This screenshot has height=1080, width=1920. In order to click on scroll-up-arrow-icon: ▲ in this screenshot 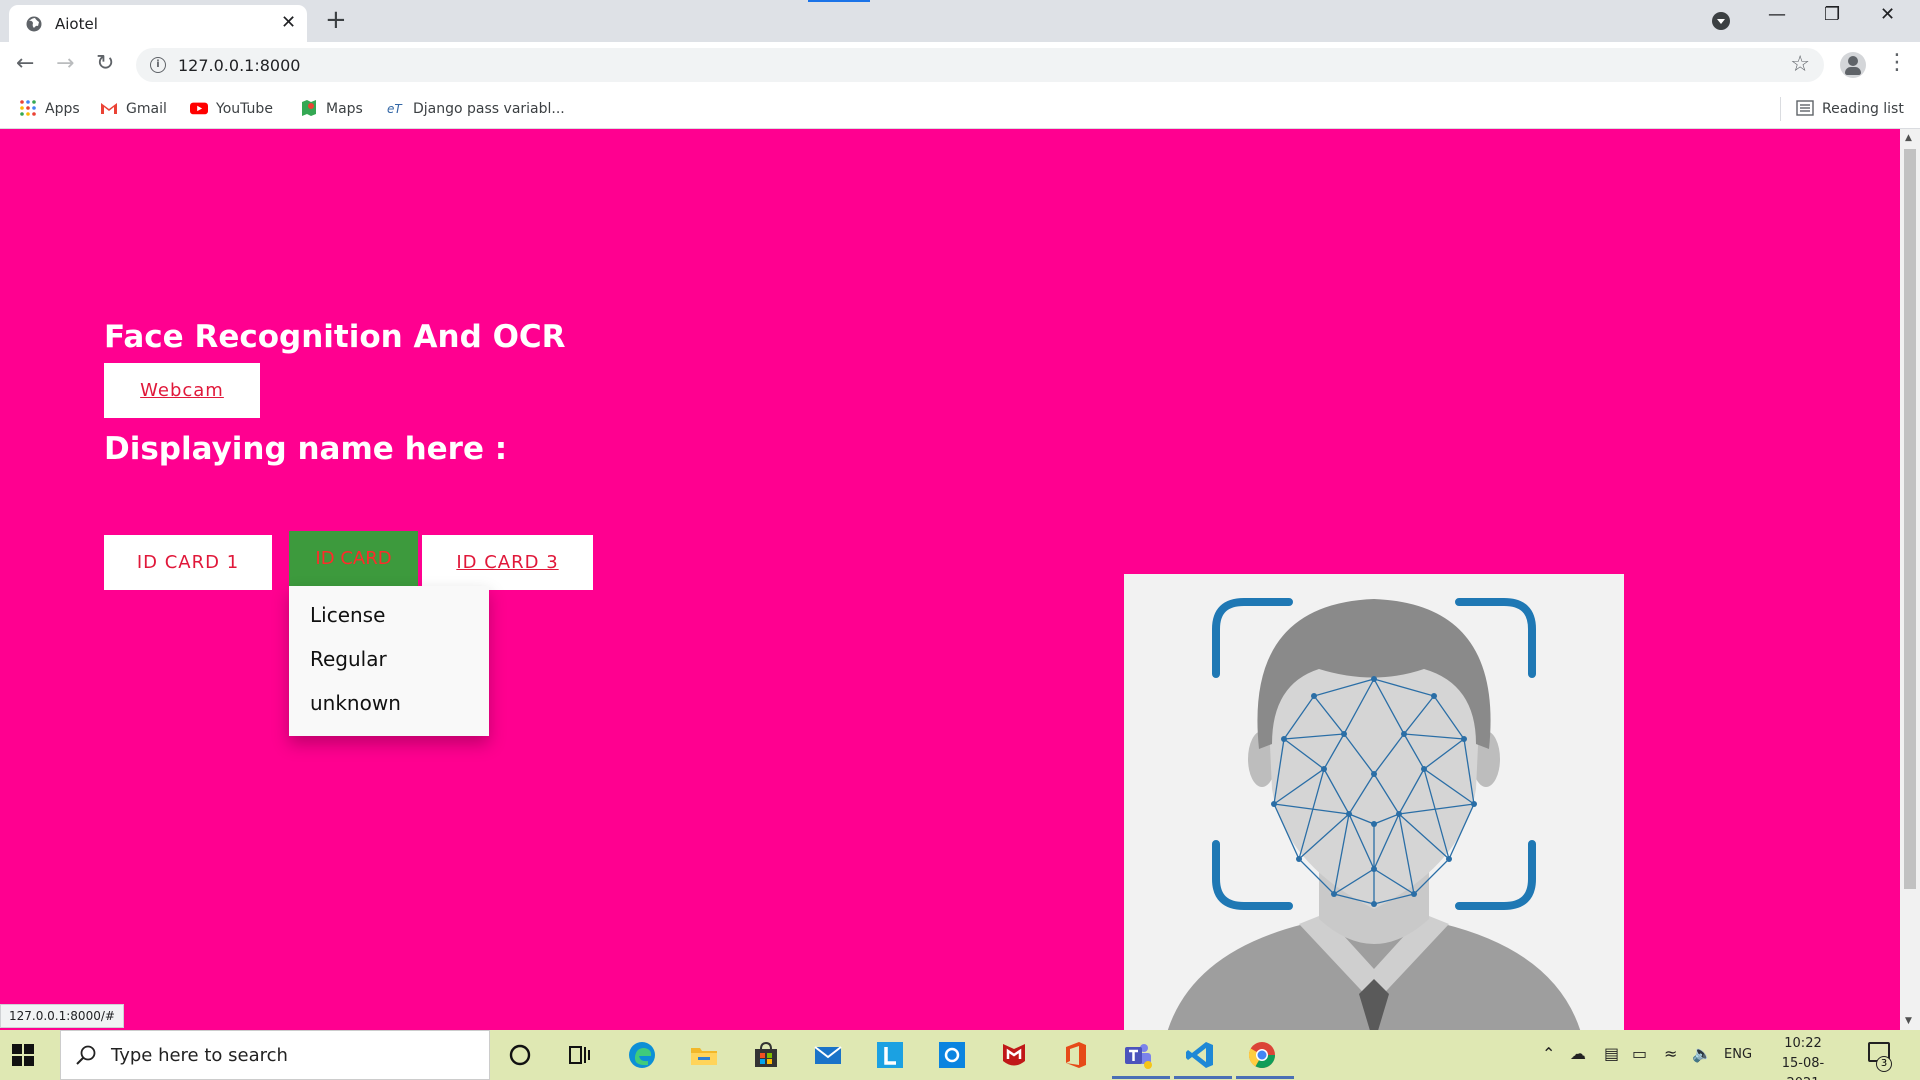, I will do `click(1908, 138)`.